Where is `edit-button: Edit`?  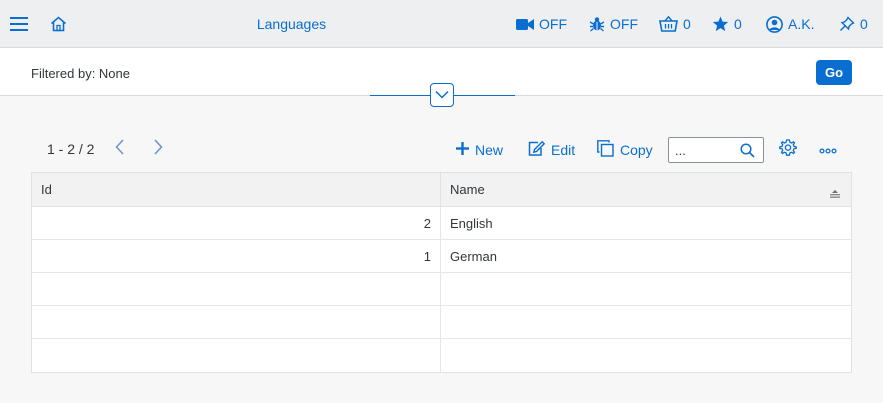
edit-button: Edit is located at coordinates (551, 150).